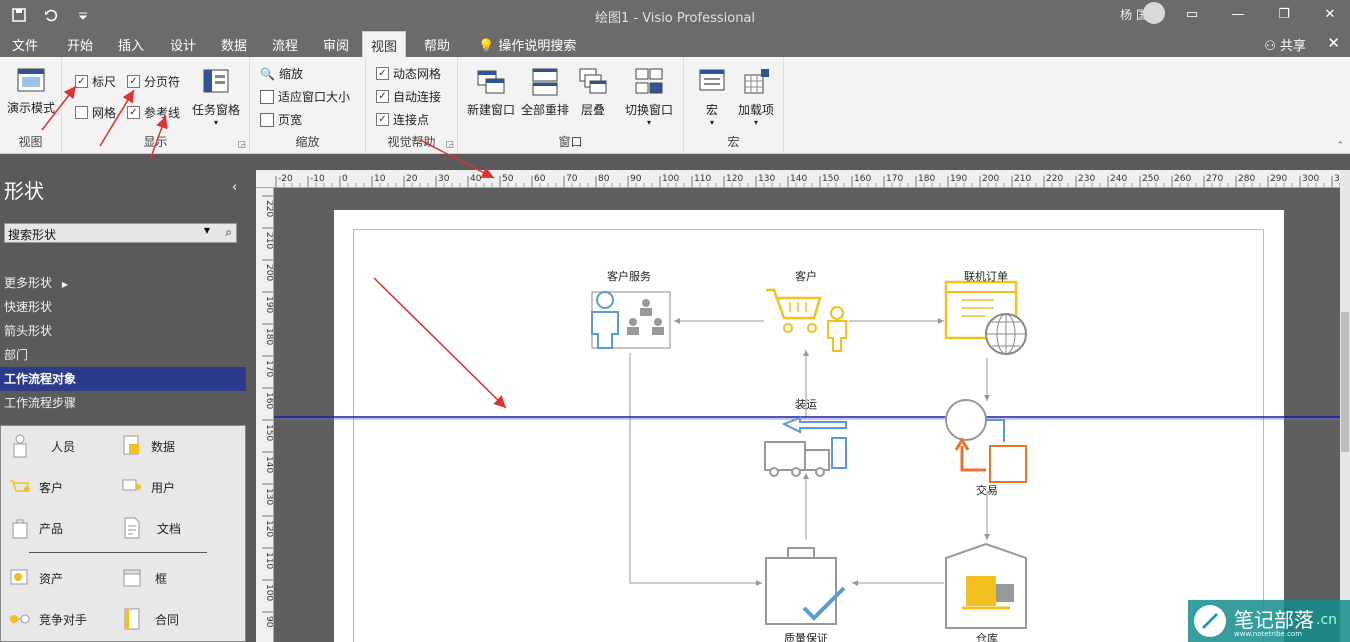  I want to click on tab-design: 设计, so click(183, 44).